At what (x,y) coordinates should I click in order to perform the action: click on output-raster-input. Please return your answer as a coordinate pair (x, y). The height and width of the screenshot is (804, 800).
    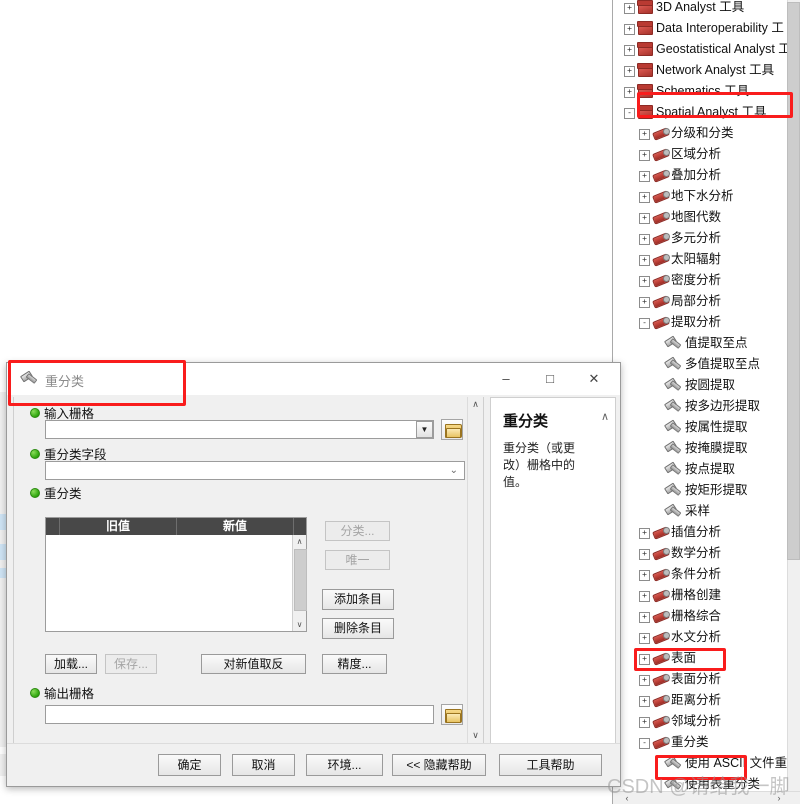
    Looking at the image, I should click on (239, 714).